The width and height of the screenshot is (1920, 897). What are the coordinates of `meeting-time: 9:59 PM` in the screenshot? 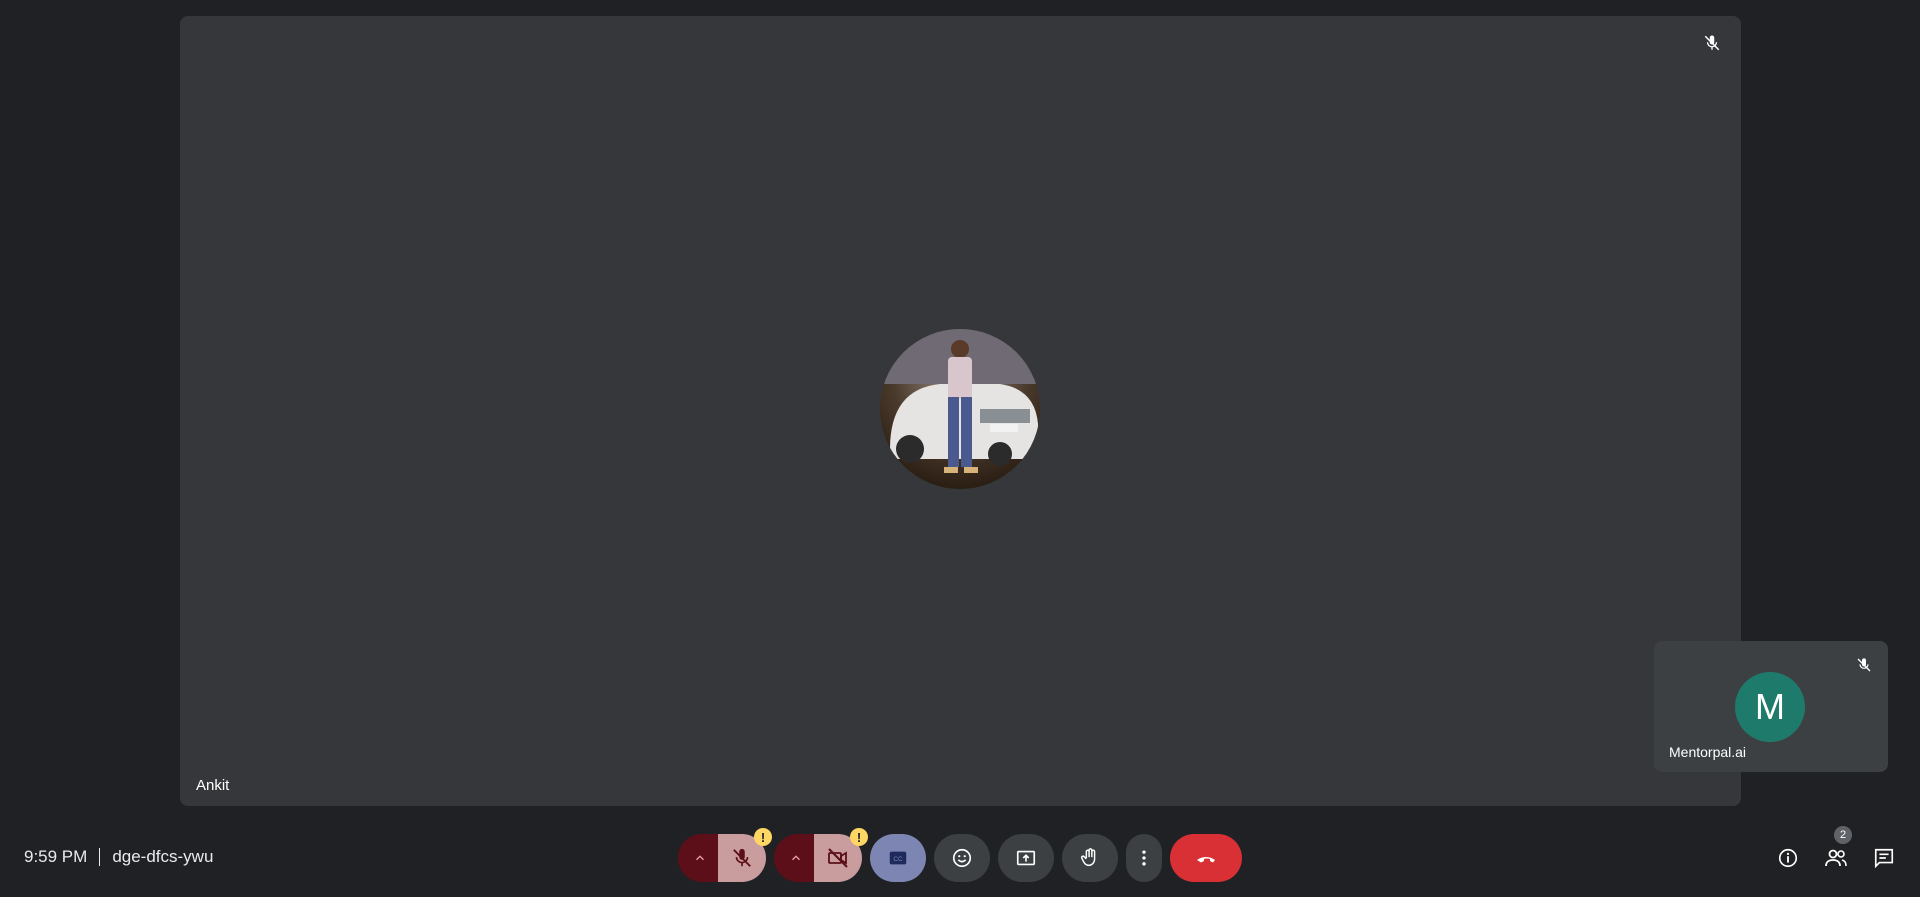 It's located at (56, 856).